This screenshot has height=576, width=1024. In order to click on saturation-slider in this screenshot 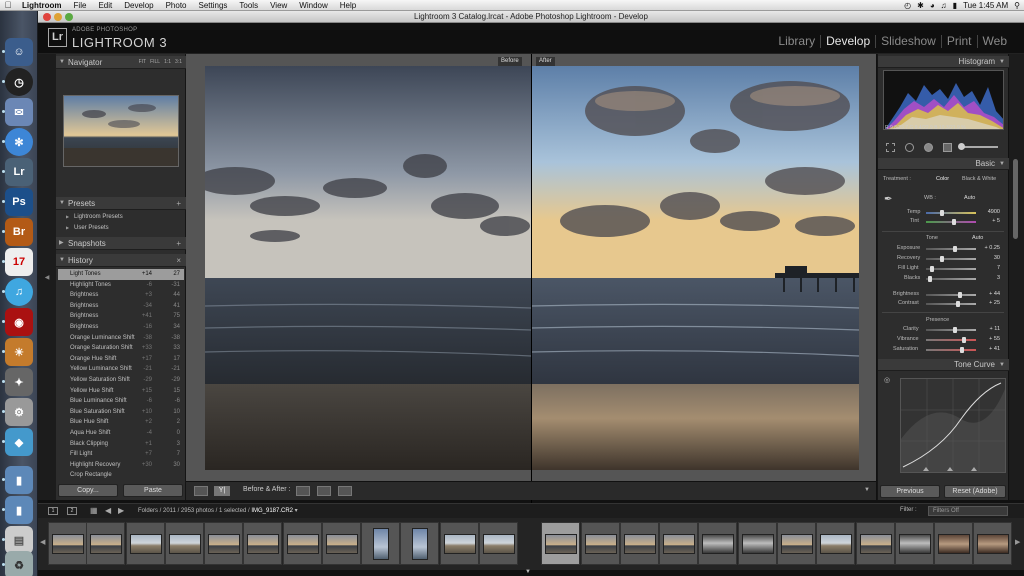, I will do `click(951, 350)`.